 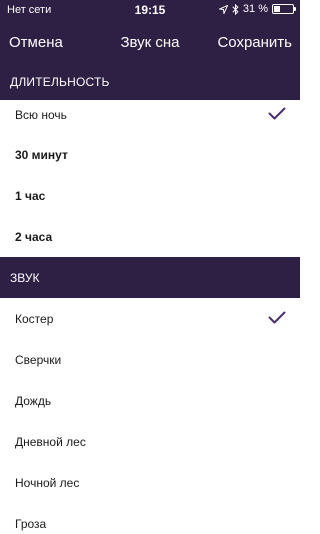 What do you see at coordinates (150, 114) in the screenshot?
I see `duration-option-all-night: Всю ночь` at bounding box center [150, 114].